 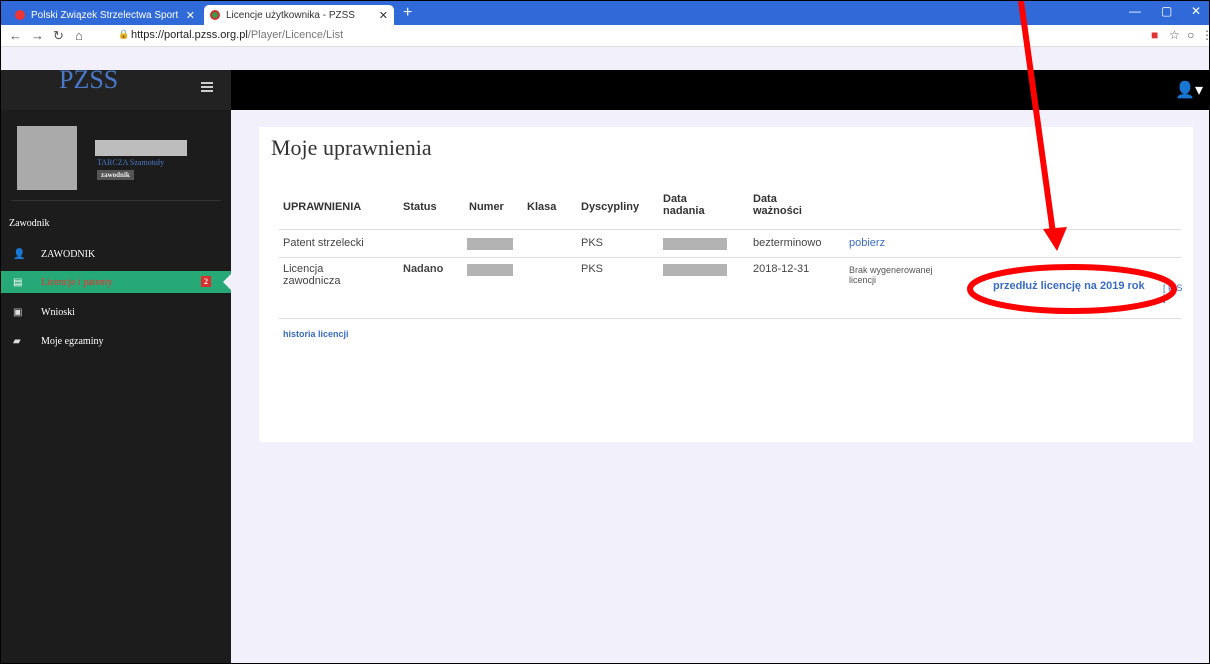 What do you see at coordinates (116, 254) in the screenshot?
I see `sidebar-item-zawodnik: 👤 ZAWODNIK` at bounding box center [116, 254].